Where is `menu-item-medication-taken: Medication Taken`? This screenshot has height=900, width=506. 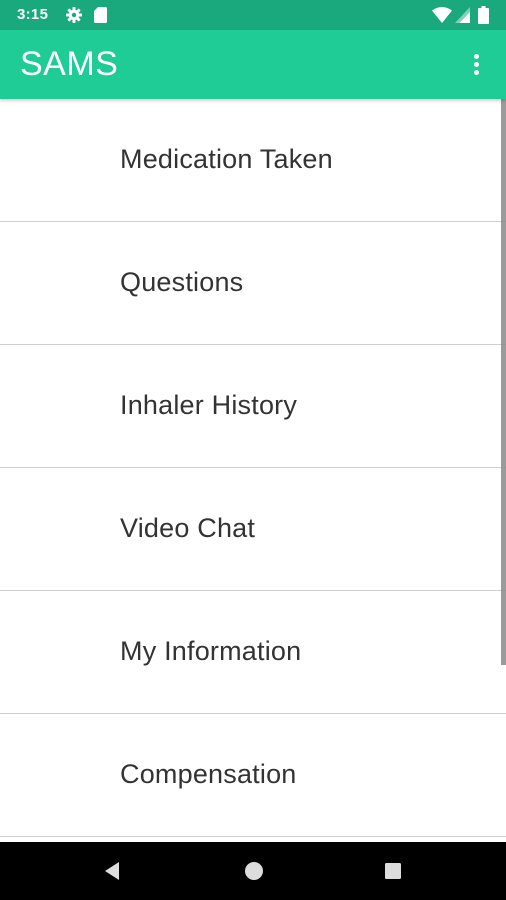
menu-item-medication-taken: Medication Taken is located at coordinates (253, 160).